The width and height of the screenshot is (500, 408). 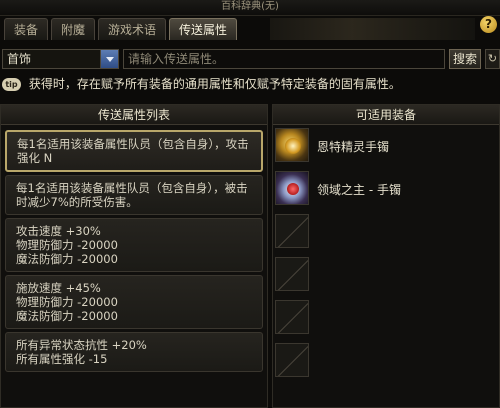 I want to click on golden-bracelet-icon, so click(x=292, y=145).